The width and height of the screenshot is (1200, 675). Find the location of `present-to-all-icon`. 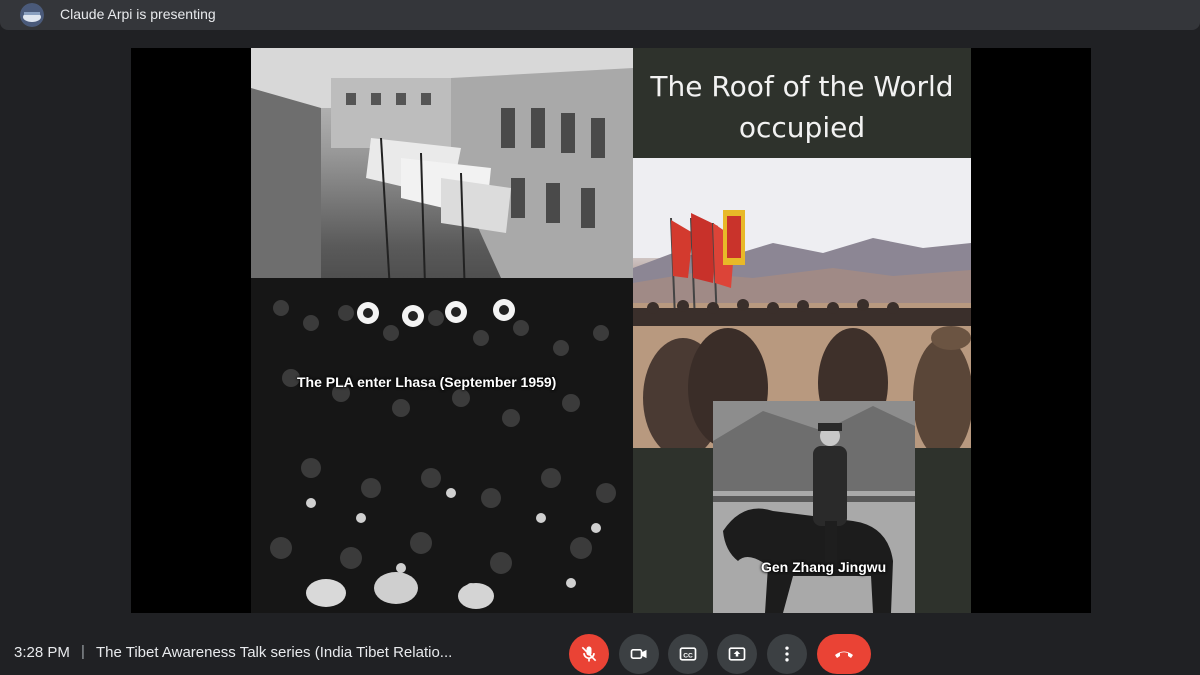

present-to-all-icon is located at coordinates (737, 654).